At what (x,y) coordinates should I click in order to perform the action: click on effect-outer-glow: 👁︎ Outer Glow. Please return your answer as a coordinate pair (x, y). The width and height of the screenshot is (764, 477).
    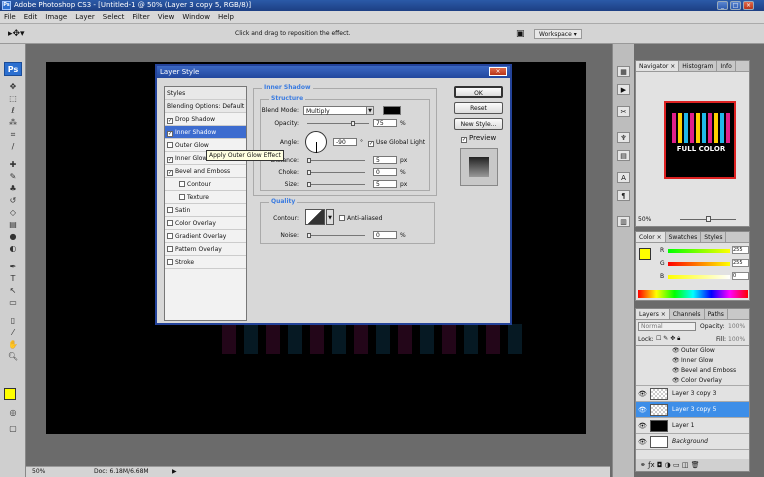
    Looking at the image, I should click on (692, 351).